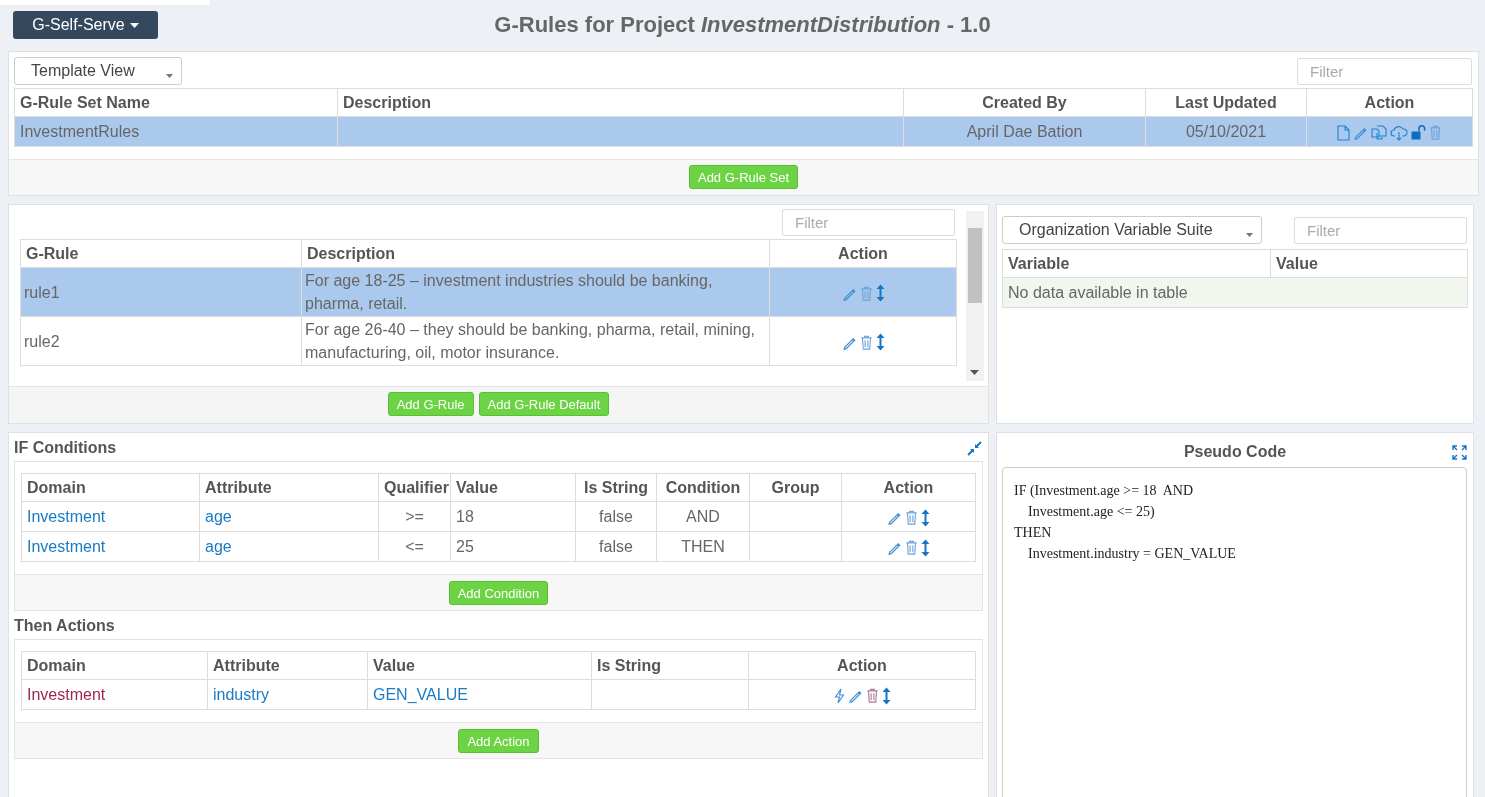  I want to click on table-row: InvestmentRules April Dae Bation 05/10/2021, so click(743, 131).